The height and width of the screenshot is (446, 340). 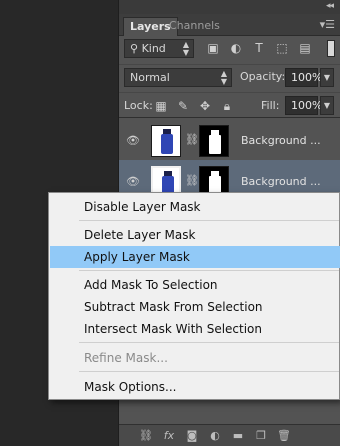 What do you see at coordinates (183, 106) in the screenshot?
I see `lock-image-pixels-icon: ✎` at bounding box center [183, 106].